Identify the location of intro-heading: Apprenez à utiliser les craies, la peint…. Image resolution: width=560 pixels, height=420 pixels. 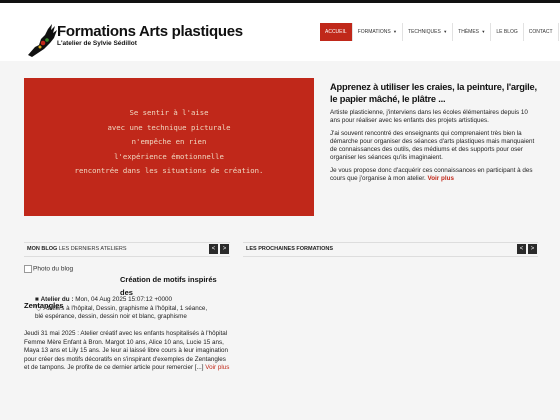
(433, 93).